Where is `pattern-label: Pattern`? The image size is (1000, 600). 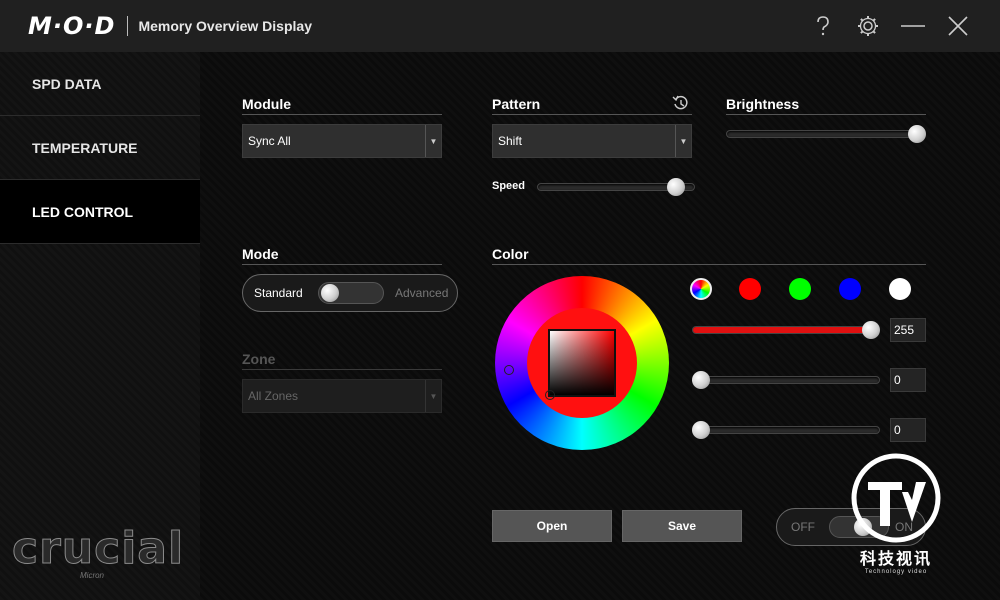 pattern-label: Pattern is located at coordinates (592, 105).